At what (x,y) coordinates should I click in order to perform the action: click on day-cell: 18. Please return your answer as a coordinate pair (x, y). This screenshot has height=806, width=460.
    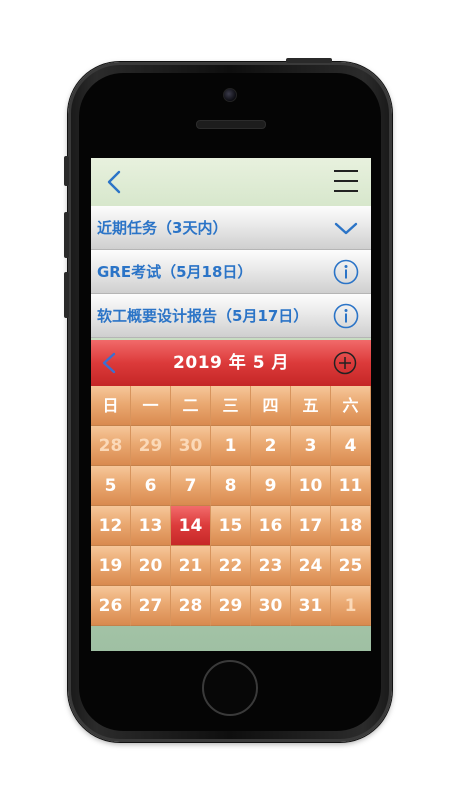
    Looking at the image, I should click on (351, 526).